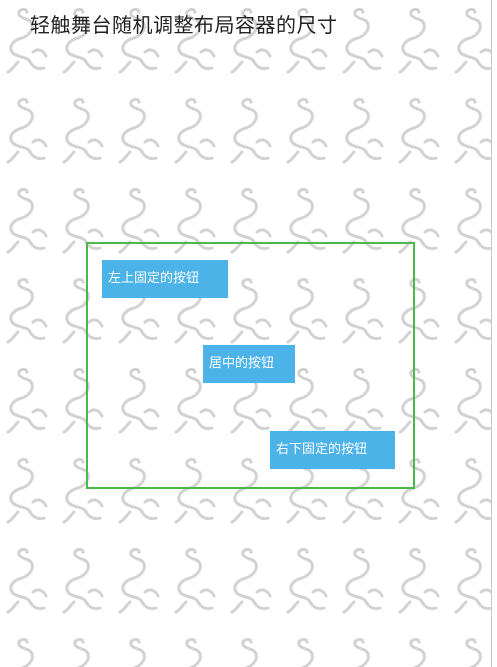 This screenshot has width=497, height=667. Describe the element at coordinates (491, 333) in the screenshot. I see `right-divider` at that location.